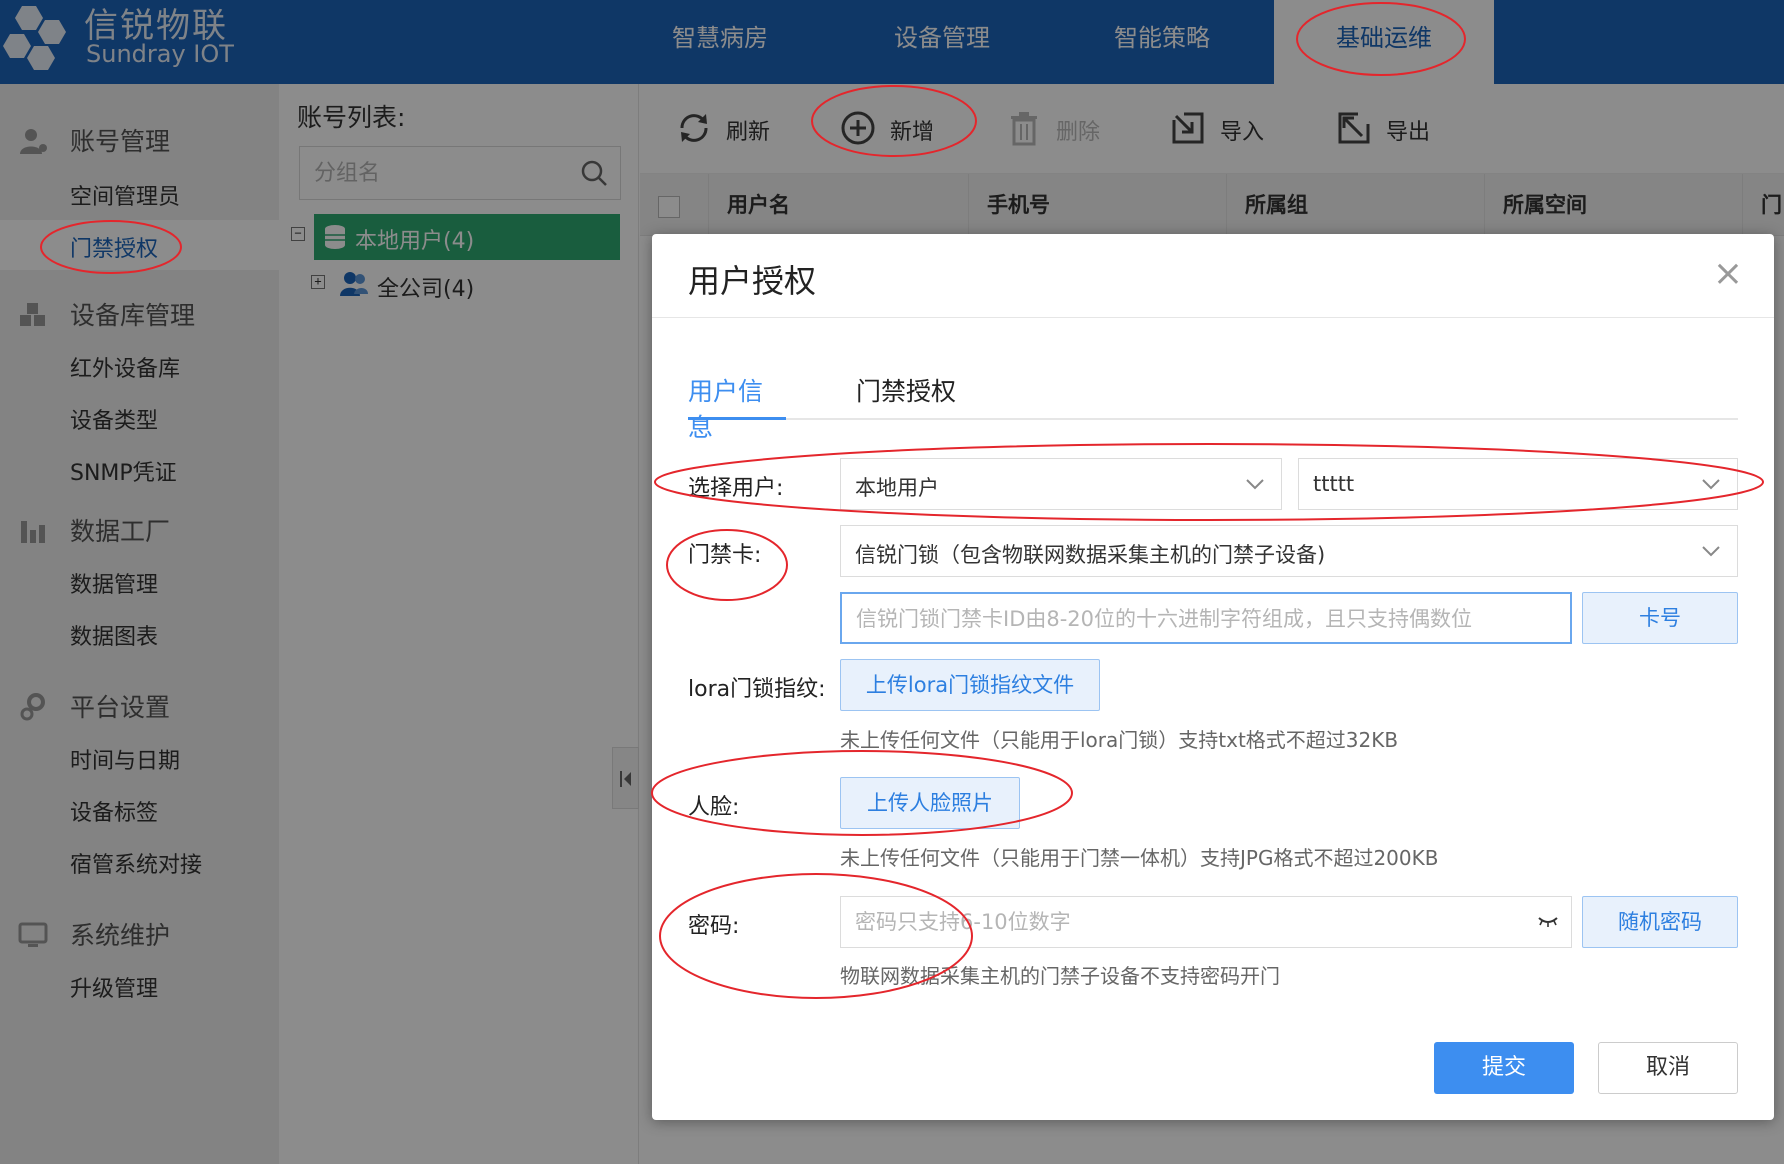 This screenshot has height=1164, width=1784. I want to click on upload-face-photo-button: 上传人脸照片, so click(930, 803).